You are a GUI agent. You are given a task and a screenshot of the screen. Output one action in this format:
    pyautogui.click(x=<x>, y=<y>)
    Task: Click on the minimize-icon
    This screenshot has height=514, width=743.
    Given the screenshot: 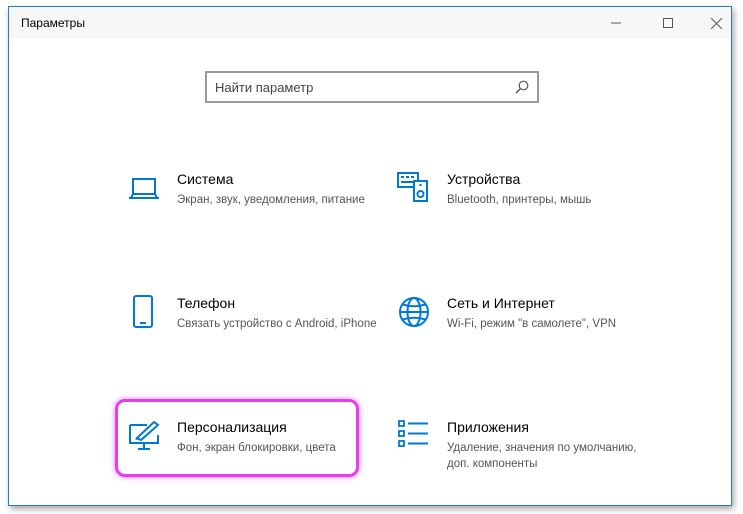 What is the action you would take?
    pyautogui.click(x=616, y=23)
    